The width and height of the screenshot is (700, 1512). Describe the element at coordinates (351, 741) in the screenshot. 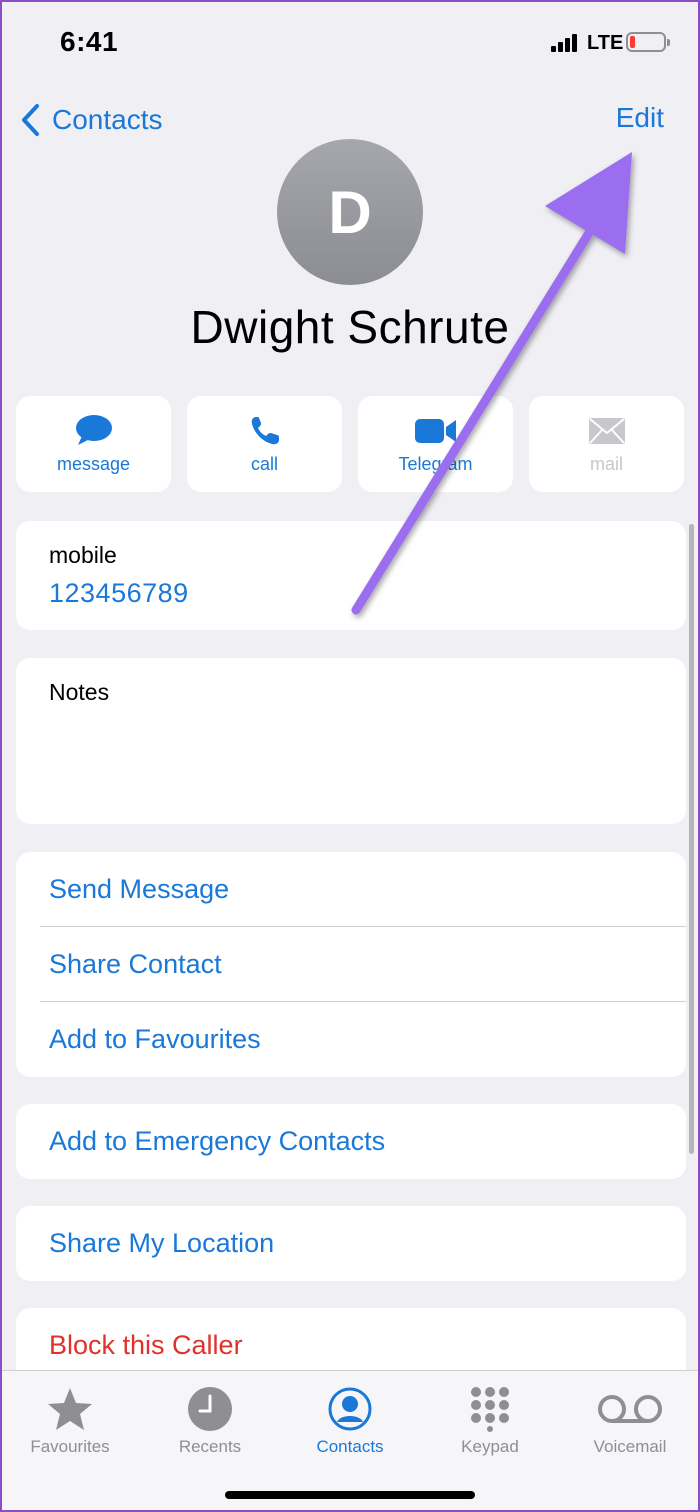

I see `notes-card: Notes` at that location.